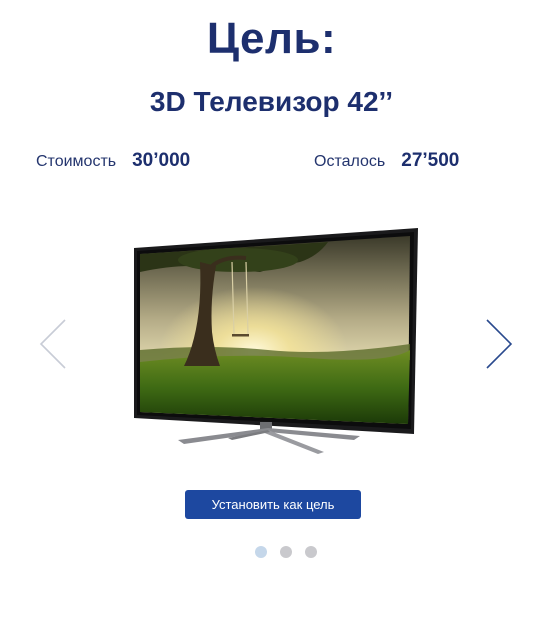  I want to click on carousel-dots, so click(271, 552).